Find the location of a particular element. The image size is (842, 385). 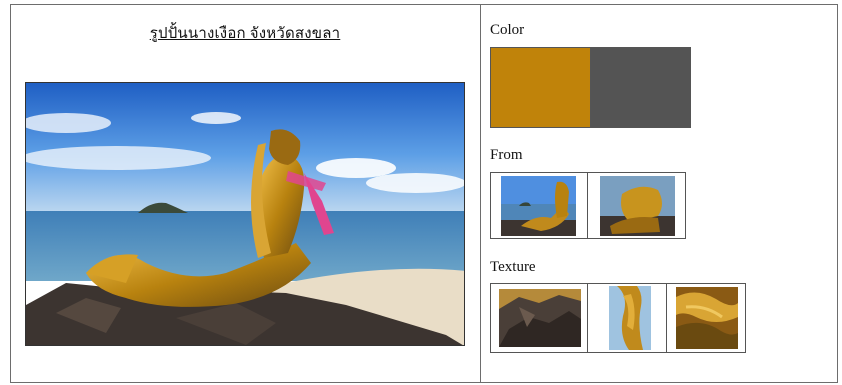

rock-texture is located at coordinates (540, 318).